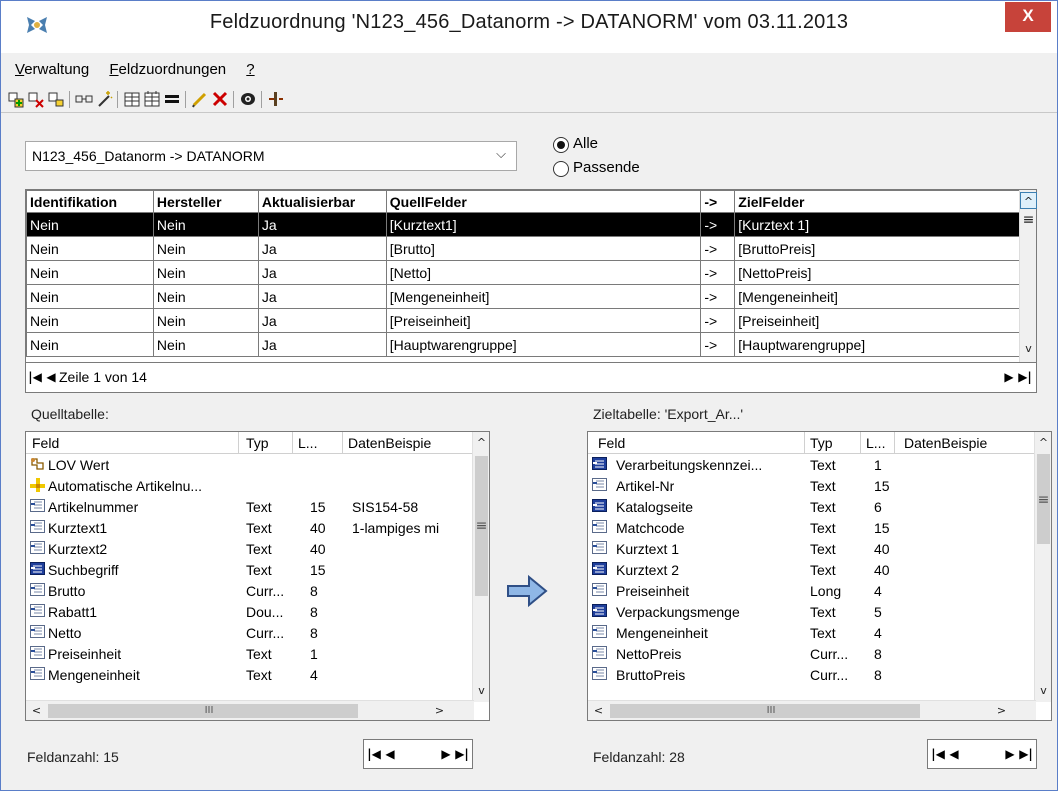 The height and width of the screenshot is (791, 1058). I want to click on list-item: Preiseinheit Text 1, so click(250, 654).